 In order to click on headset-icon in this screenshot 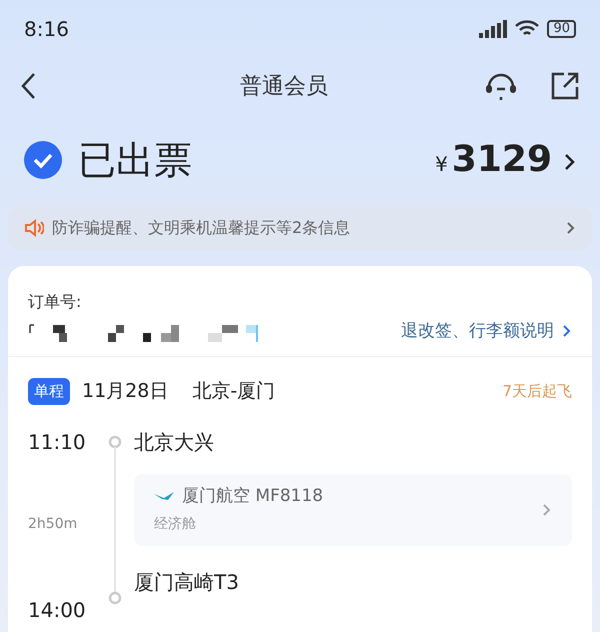, I will do `click(501, 86)`.